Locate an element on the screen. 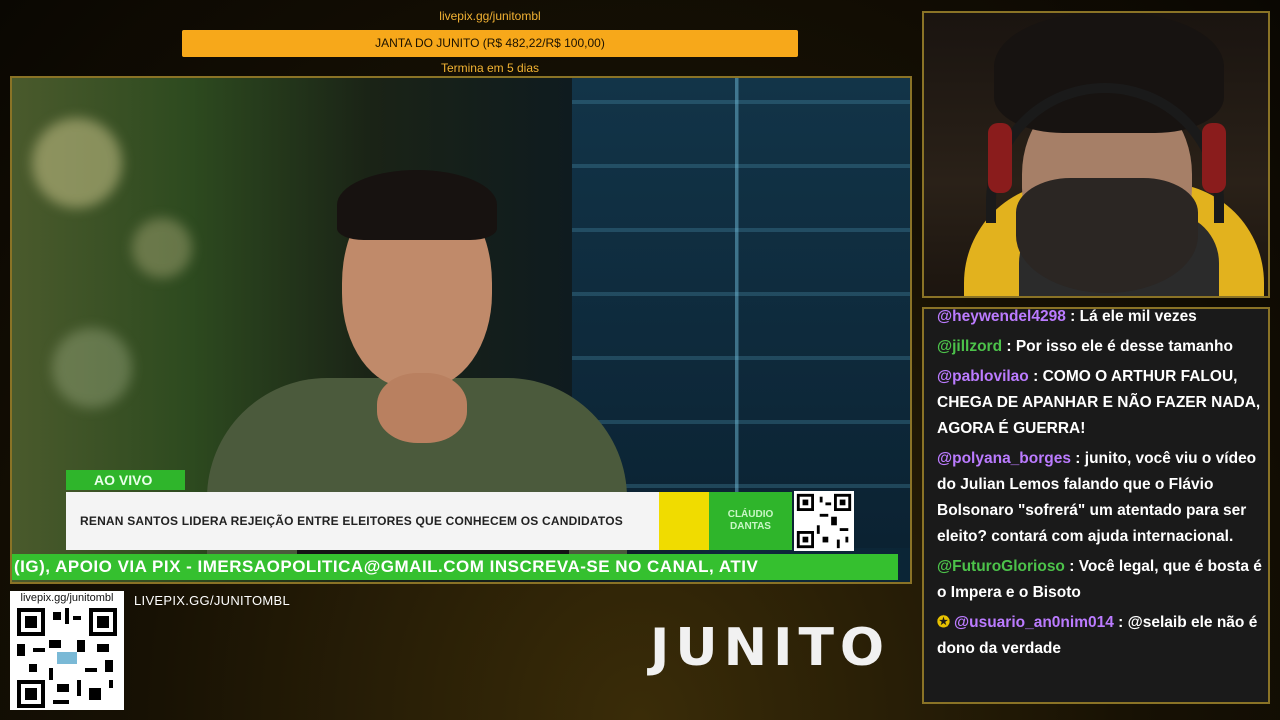  chat-username: @FuturoGlorioso is located at coordinates (1001, 566).